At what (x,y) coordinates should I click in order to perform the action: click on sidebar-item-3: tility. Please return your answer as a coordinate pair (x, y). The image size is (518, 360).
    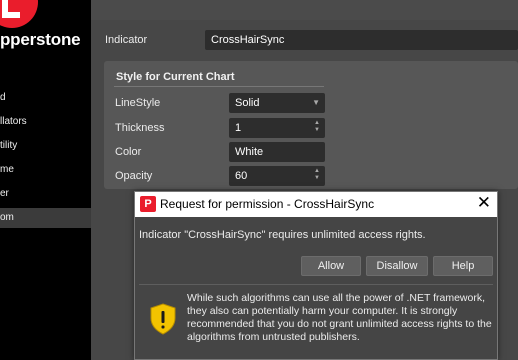
    Looking at the image, I should click on (8, 146).